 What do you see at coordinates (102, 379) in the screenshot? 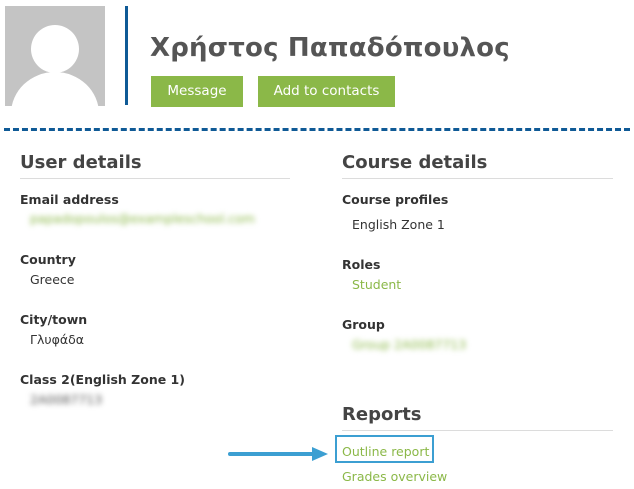
I see `class-label: Class 2(English Zone 1)` at bounding box center [102, 379].